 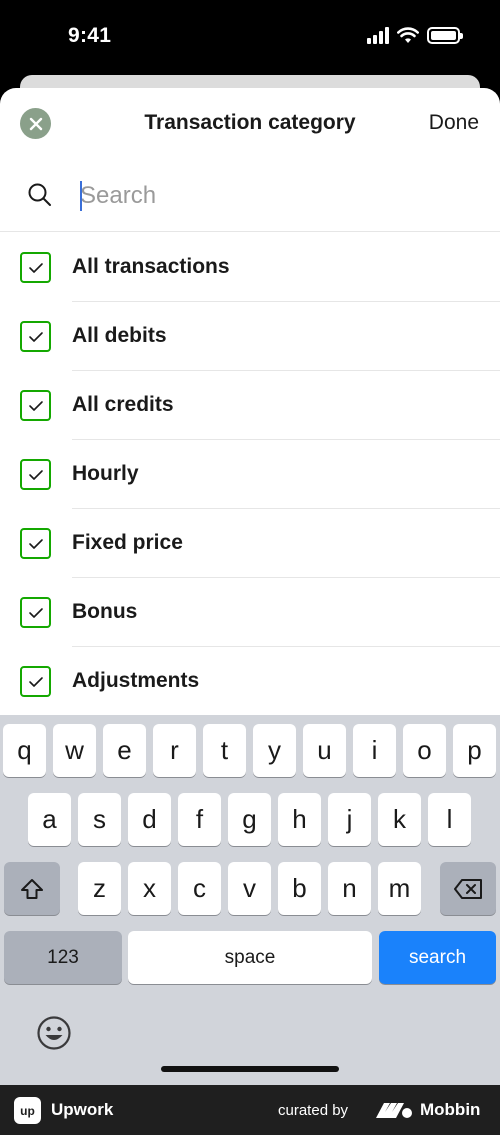 What do you see at coordinates (250, 37) in the screenshot?
I see `status-bar: 9:41` at bounding box center [250, 37].